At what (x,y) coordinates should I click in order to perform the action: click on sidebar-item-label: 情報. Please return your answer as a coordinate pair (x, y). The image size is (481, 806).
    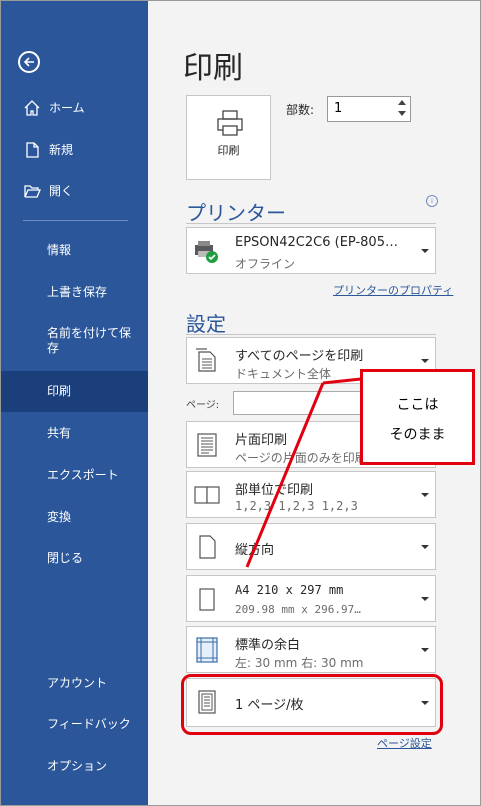
    Looking at the image, I should click on (59, 249).